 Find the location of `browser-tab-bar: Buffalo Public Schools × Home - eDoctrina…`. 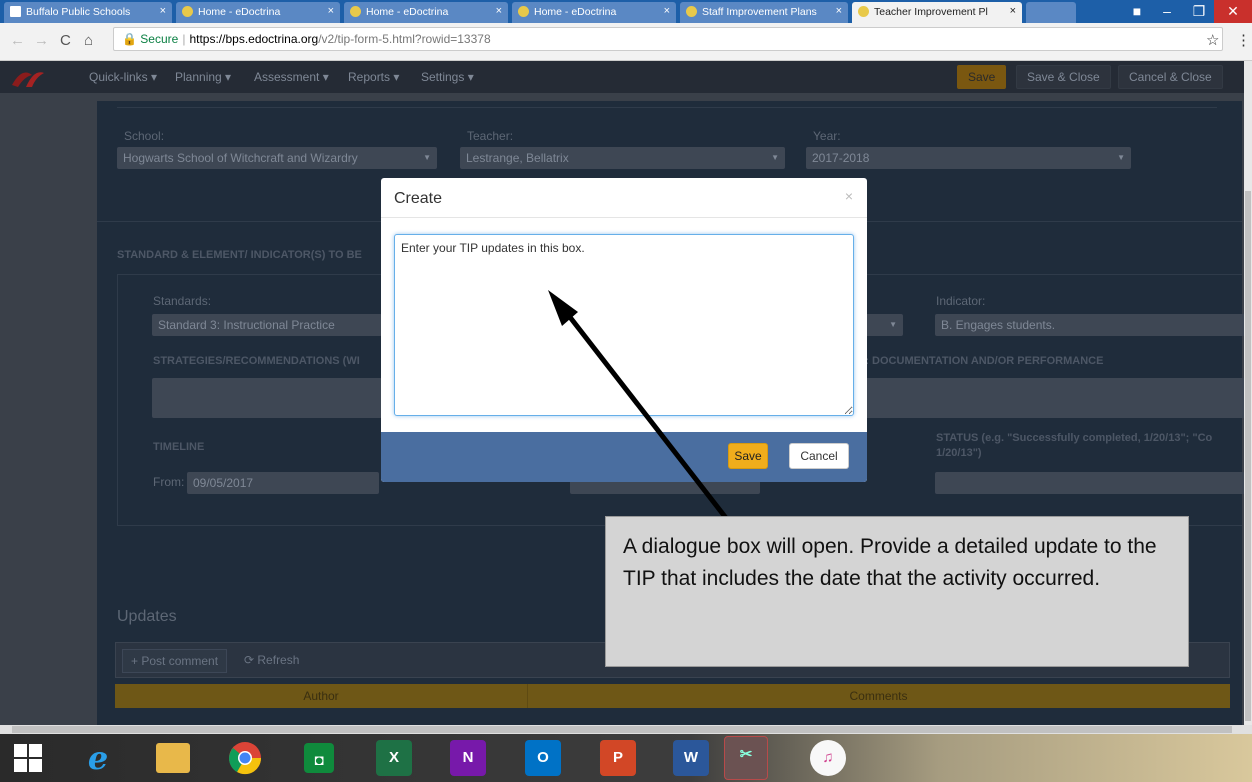

browser-tab-bar: Buffalo Public Schools × Home - eDoctrina… is located at coordinates (626, 11).